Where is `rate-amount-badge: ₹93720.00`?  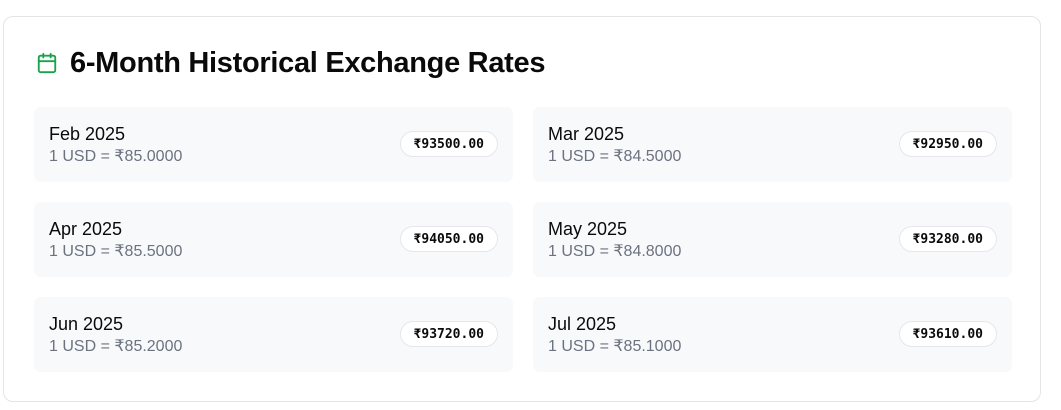
rate-amount-badge: ₹93720.00 is located at coordinates (448, 334).